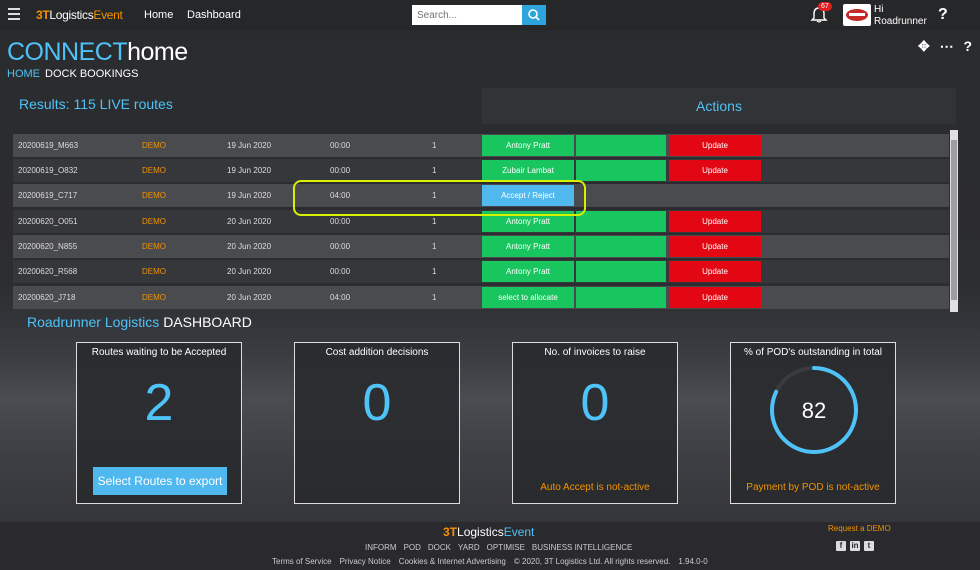  I want to click on footer-link-yard: YARD, so click(469, 547).